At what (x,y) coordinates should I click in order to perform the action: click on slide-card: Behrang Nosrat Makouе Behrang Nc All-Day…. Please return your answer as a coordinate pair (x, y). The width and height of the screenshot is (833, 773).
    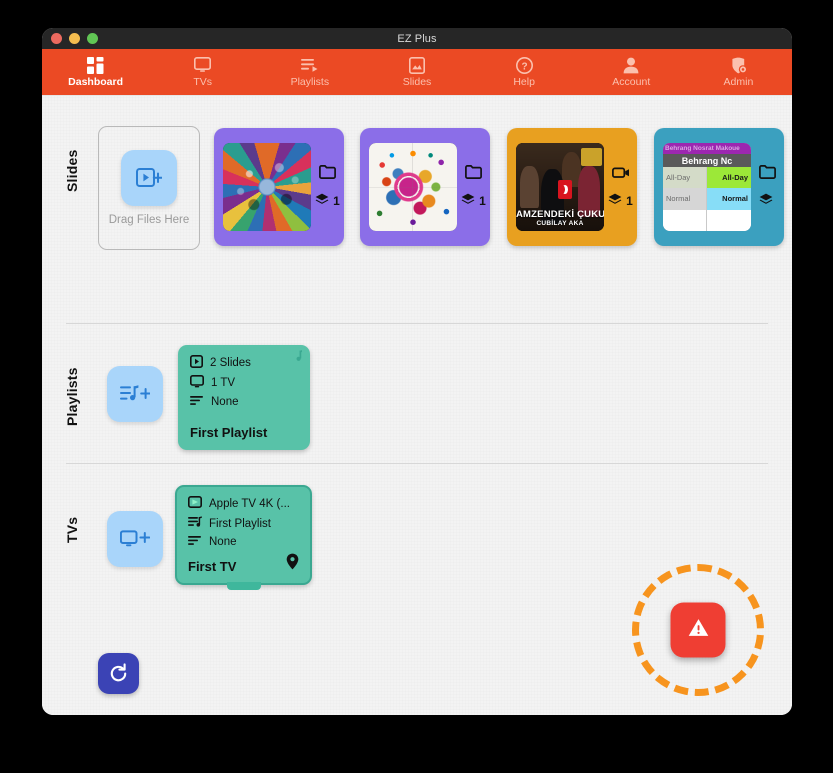
    Looking at the image, I should click on (719, 187).